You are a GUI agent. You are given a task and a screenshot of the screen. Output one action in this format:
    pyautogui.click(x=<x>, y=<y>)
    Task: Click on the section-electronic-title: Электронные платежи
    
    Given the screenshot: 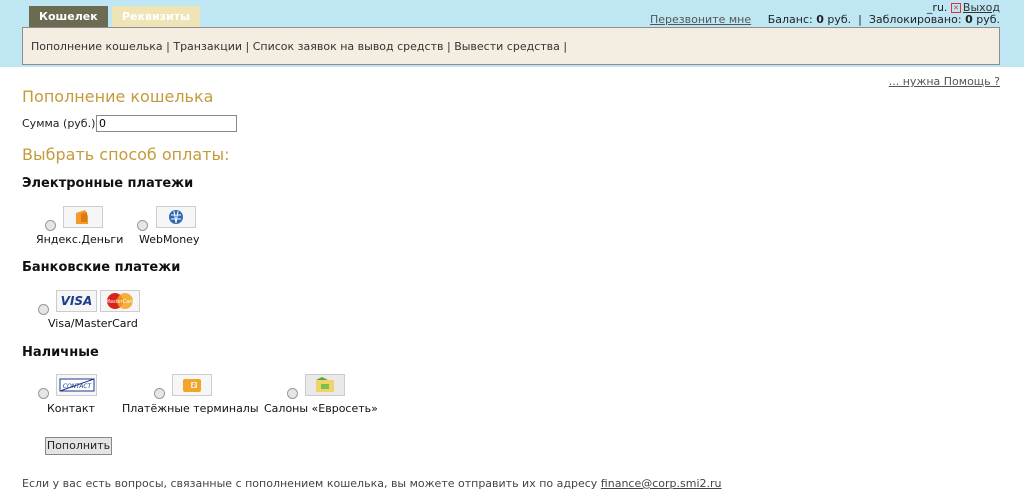 What is the action you would take?
    pyautogui.click(x=108, y=183)
    